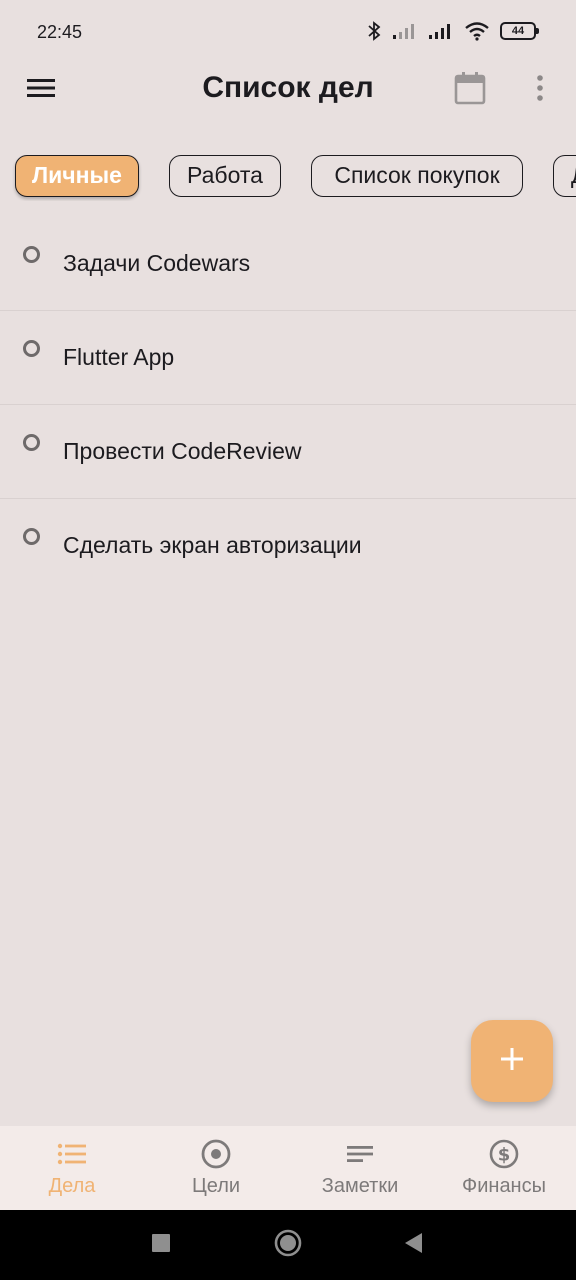 The height and width of the screenshot is (1280, 576). I want to click on plus-icon, so click(512, 1061).